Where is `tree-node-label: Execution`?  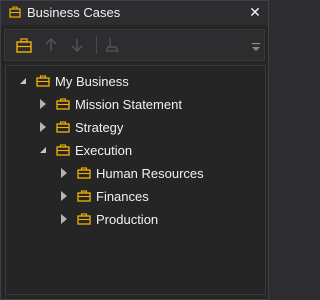
tree-node-label: Execution is located at coordinates (104, 150).